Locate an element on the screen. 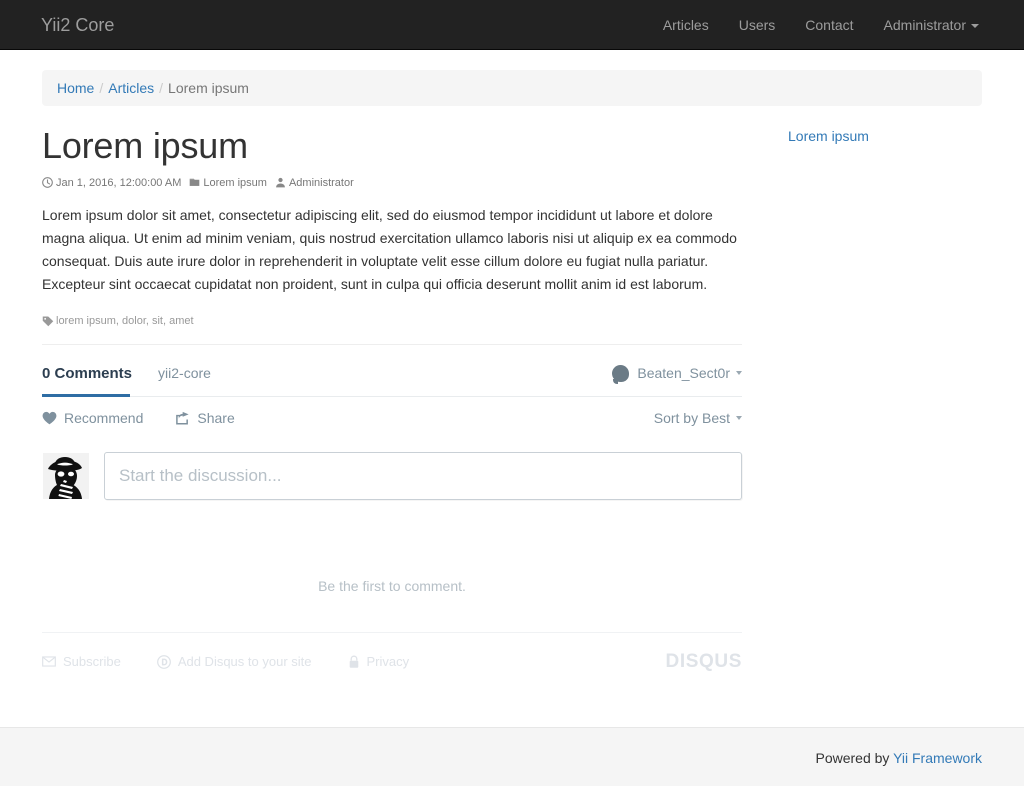 The width and height of the screenshot is (1024, 787). navbar-item: Administrator is located at coordinates (931, 24).